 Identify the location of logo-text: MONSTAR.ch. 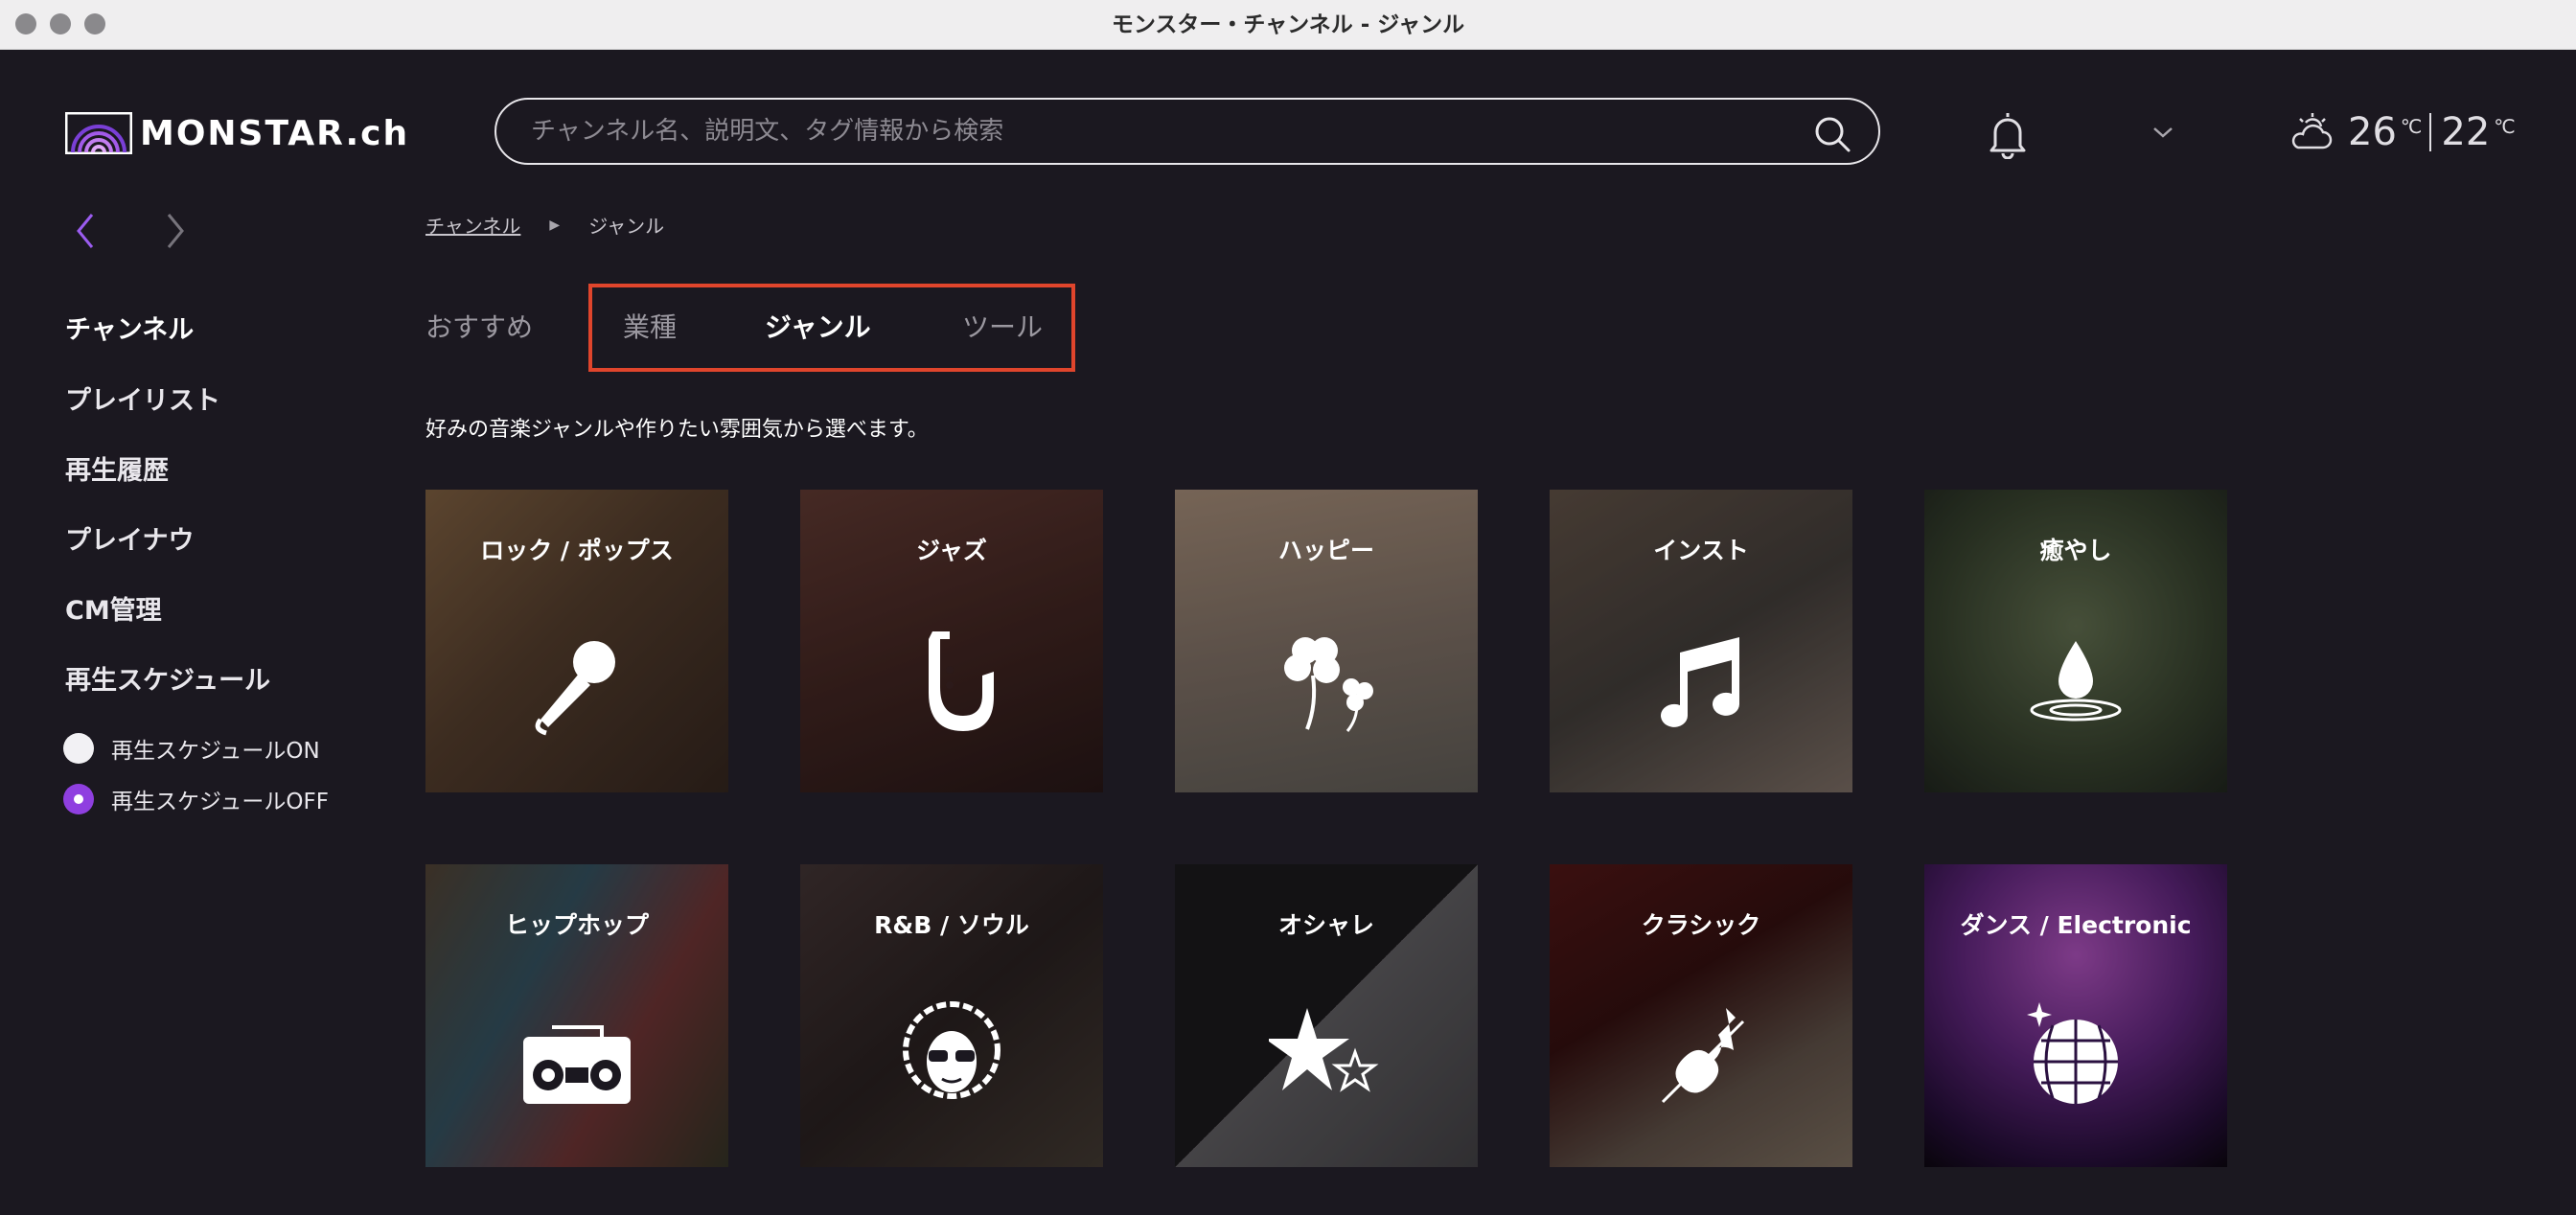
(275, 133).